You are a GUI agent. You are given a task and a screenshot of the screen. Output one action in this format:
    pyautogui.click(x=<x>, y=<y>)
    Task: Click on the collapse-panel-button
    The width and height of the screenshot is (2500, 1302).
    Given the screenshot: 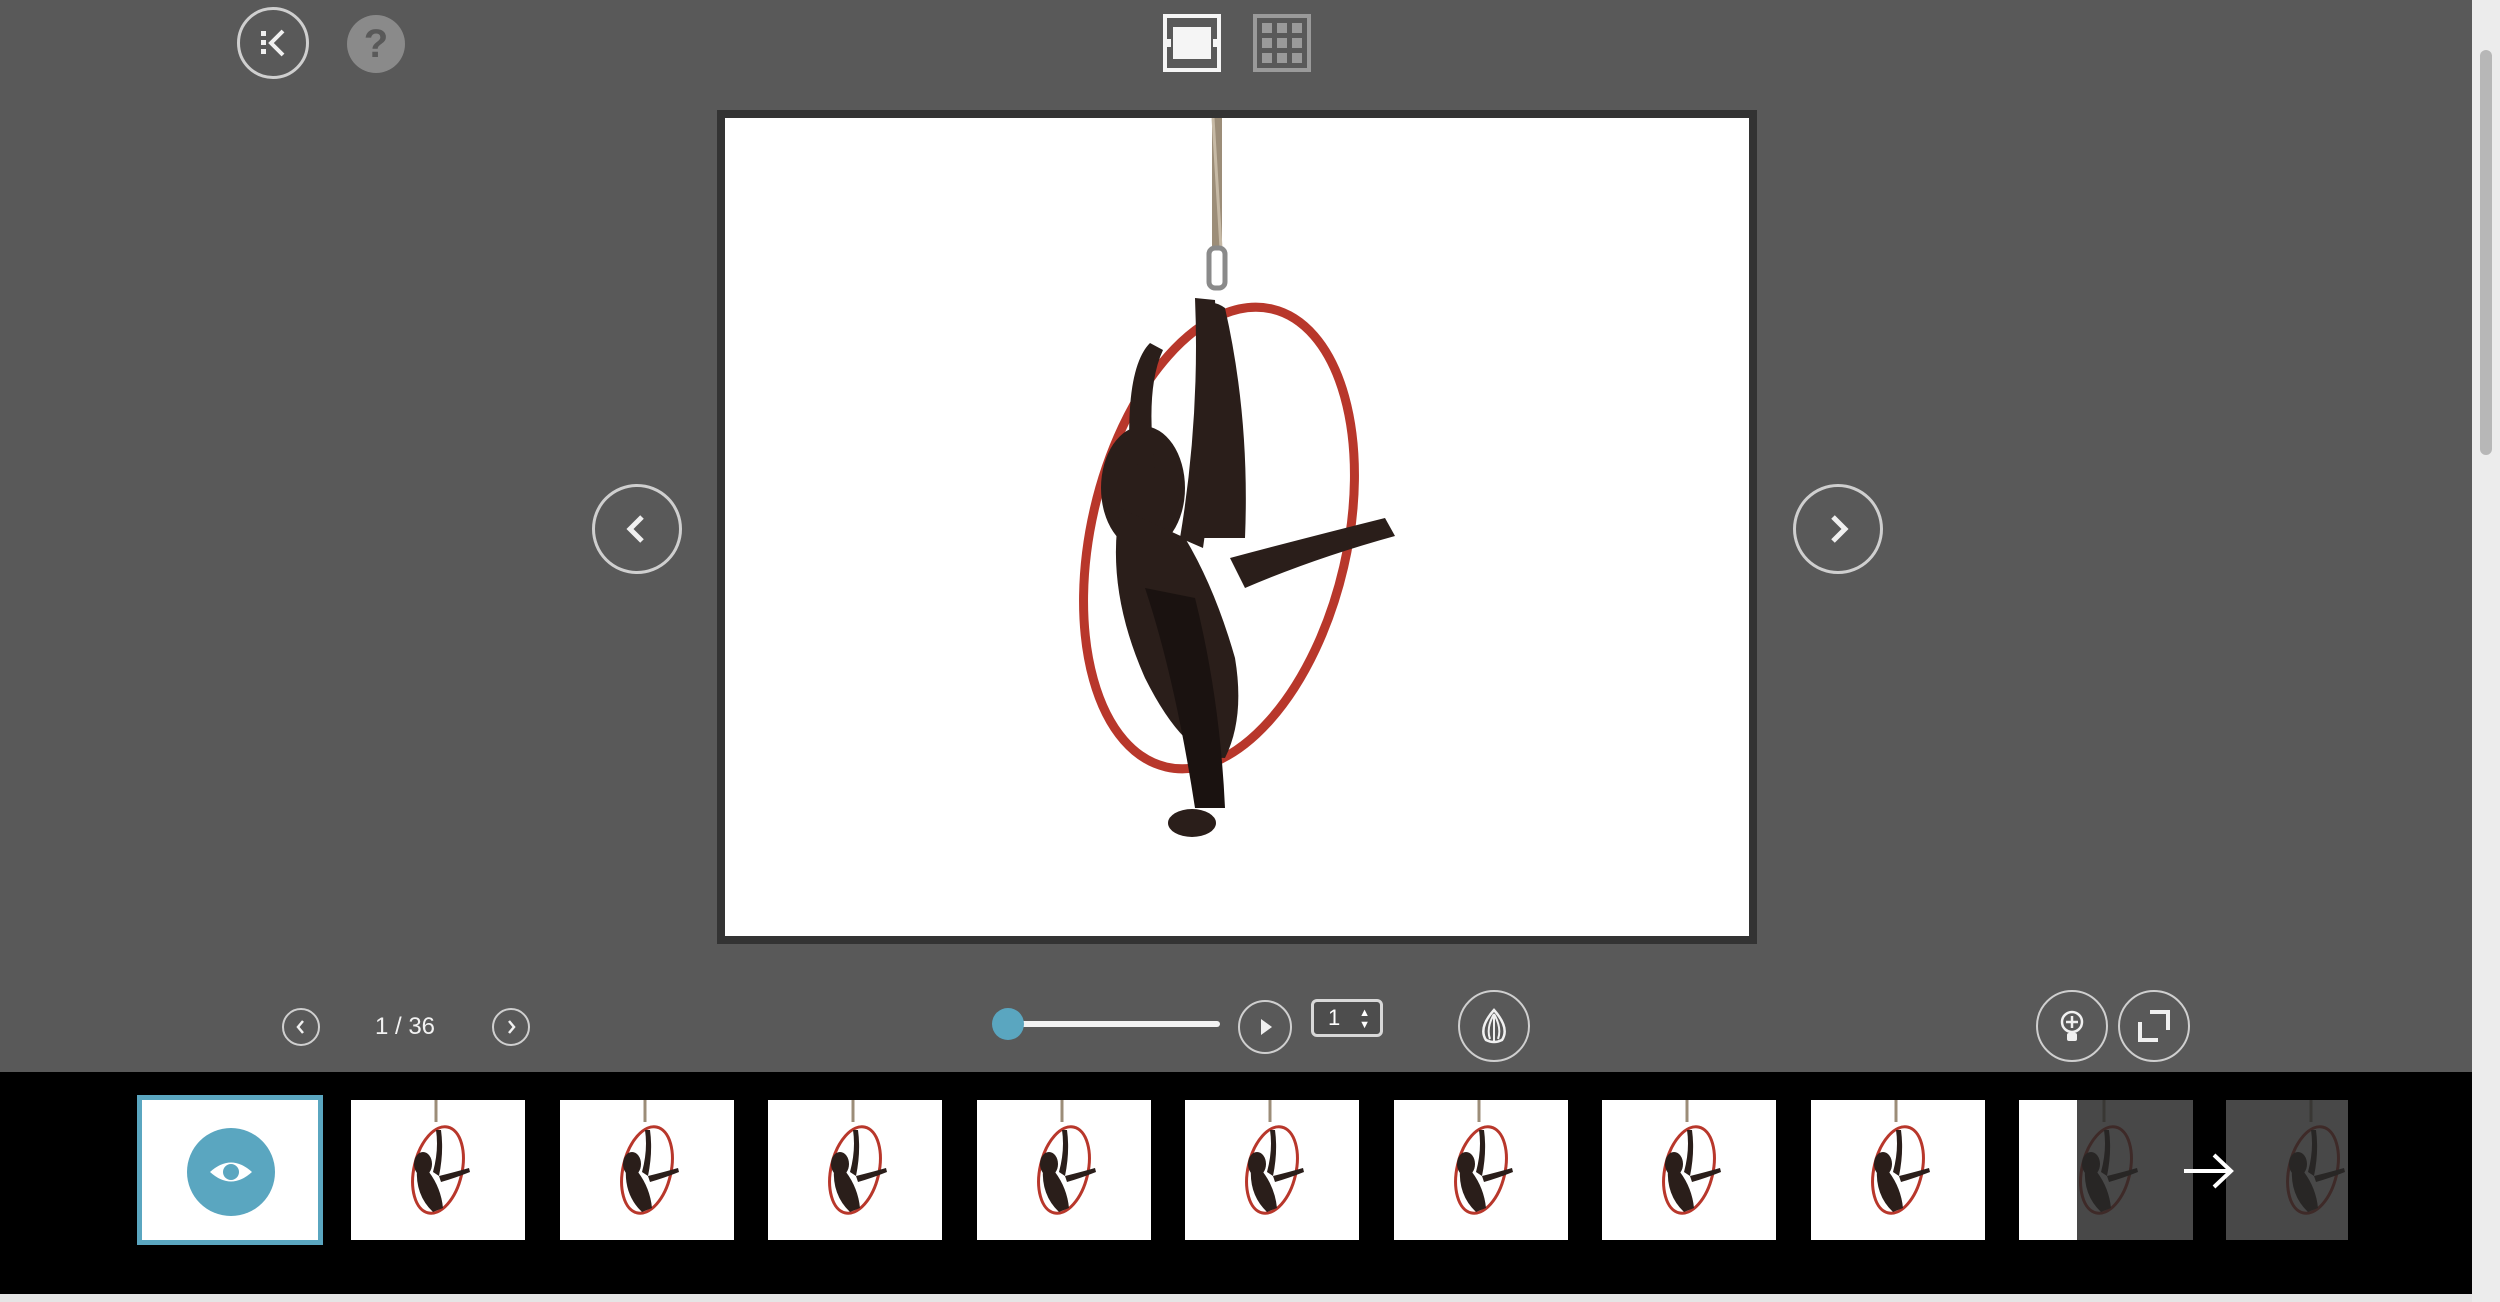 What is the action you would take?
    pyautogui.click(x=273, y=43)
    